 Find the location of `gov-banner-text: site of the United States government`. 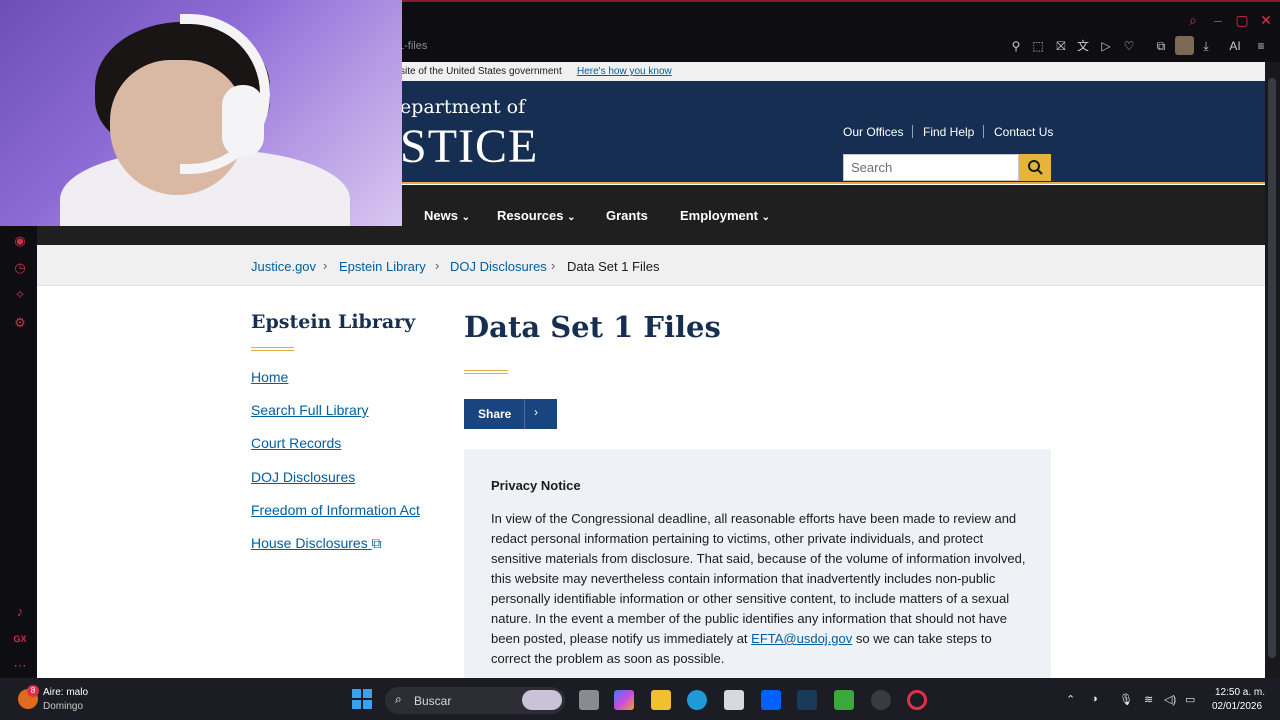

gov-banner-text: site of the United States government is located at coordinates (481, 71).